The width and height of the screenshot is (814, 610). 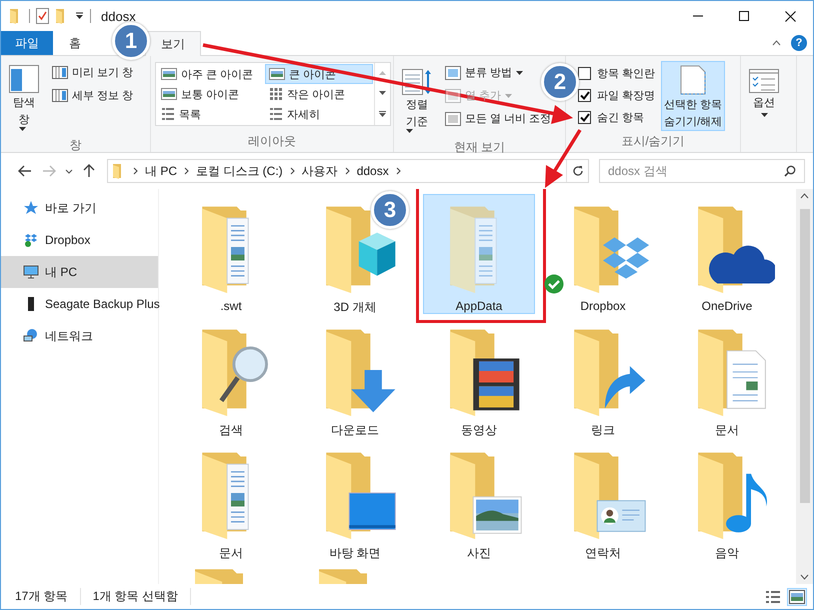 I want to click on folder-label: 3D 개체, so click(x=355, y=307).